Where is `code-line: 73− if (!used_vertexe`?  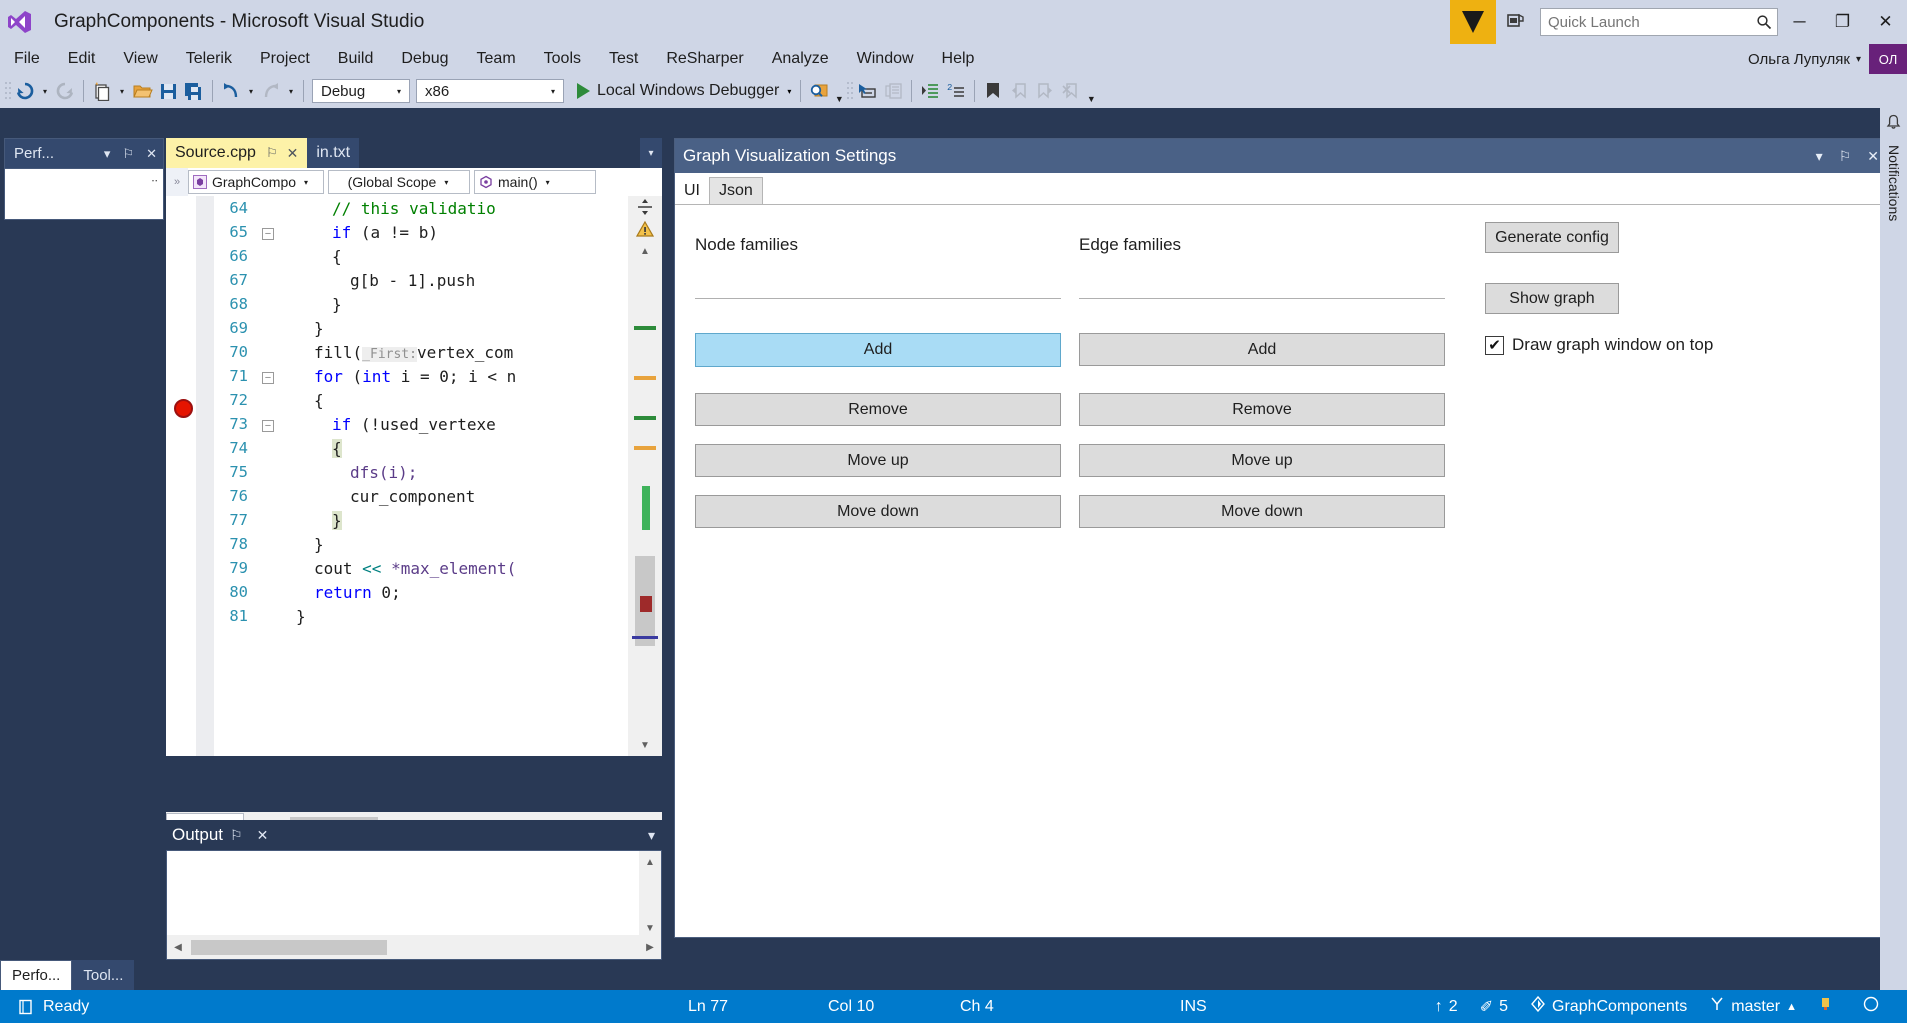
code-line: 73− if (!used_vertexe is located at coordinates (414, 424).